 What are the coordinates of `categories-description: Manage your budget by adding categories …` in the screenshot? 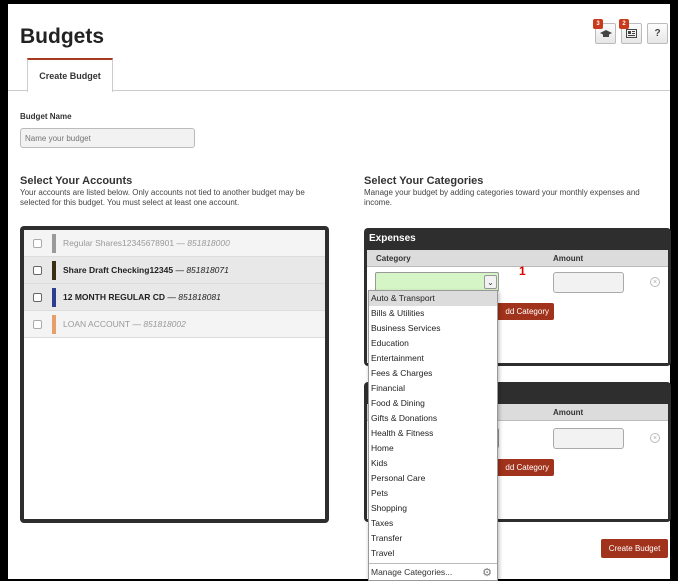 It's located at (502, 197).